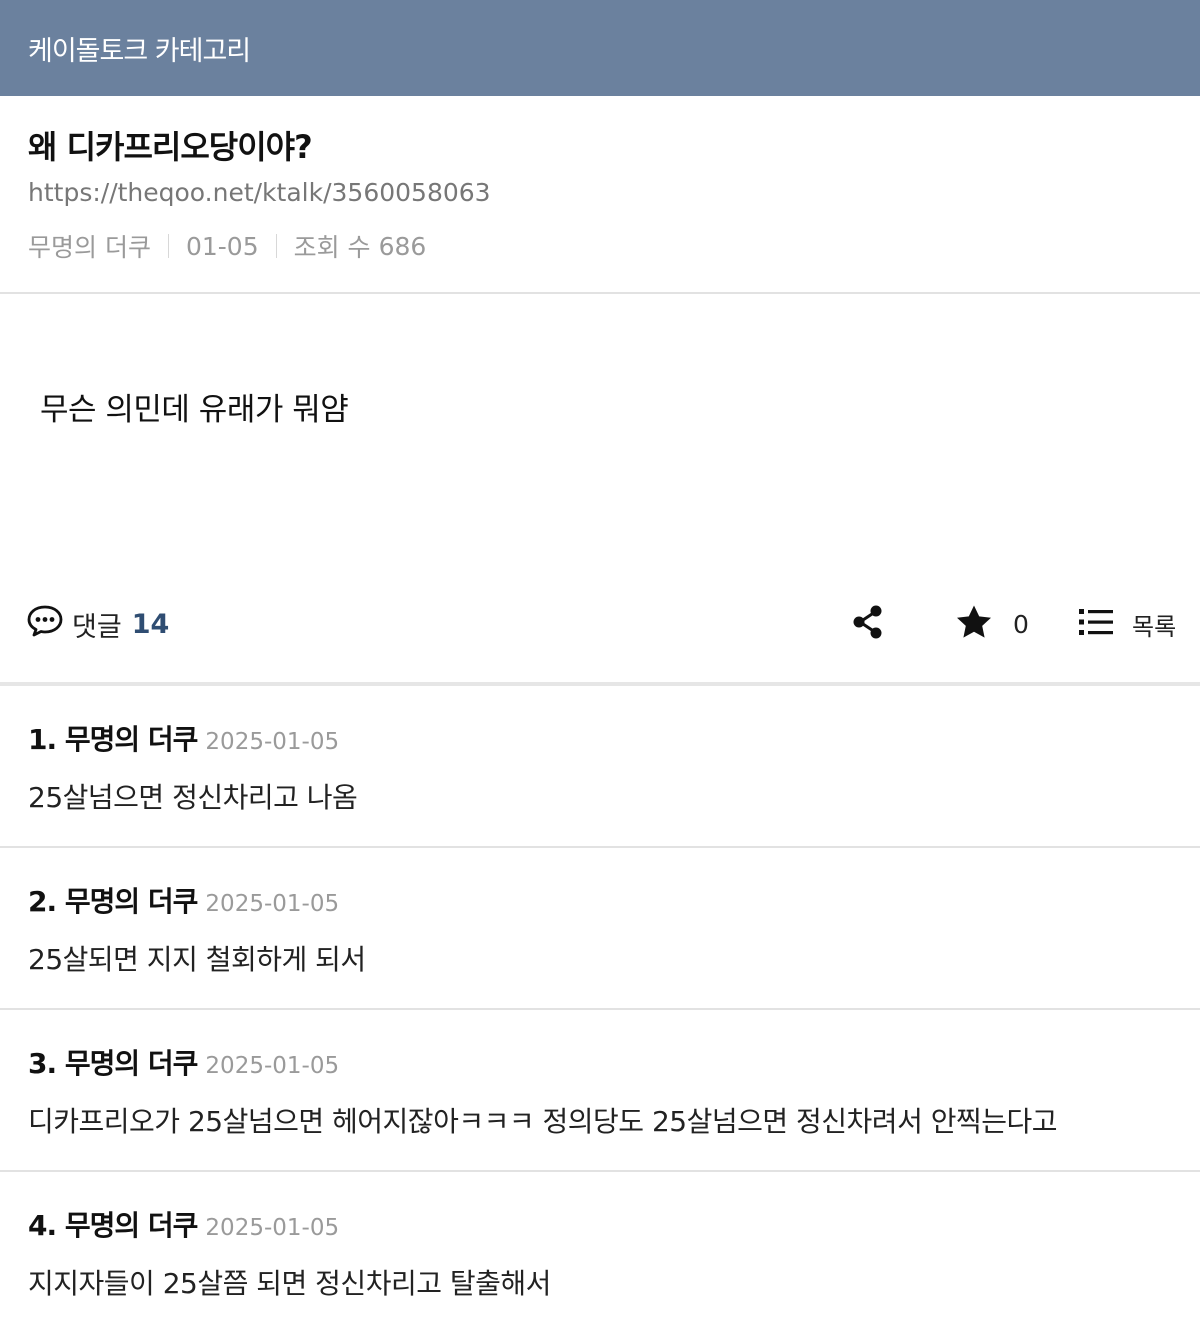 The height and width of the screenshot is (1334, 1200). I want to click on post-meta: 무명의 더쿠 01-05 조회 수 686, so click(227, 246).